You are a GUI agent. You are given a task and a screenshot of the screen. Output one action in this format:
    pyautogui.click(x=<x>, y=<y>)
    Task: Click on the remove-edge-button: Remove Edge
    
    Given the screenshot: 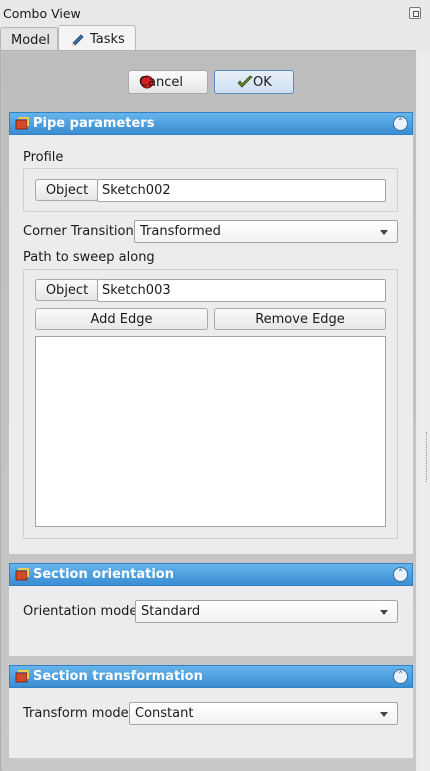 What is the action you would take?
    pyautogui.click(x=300, y=319)
    